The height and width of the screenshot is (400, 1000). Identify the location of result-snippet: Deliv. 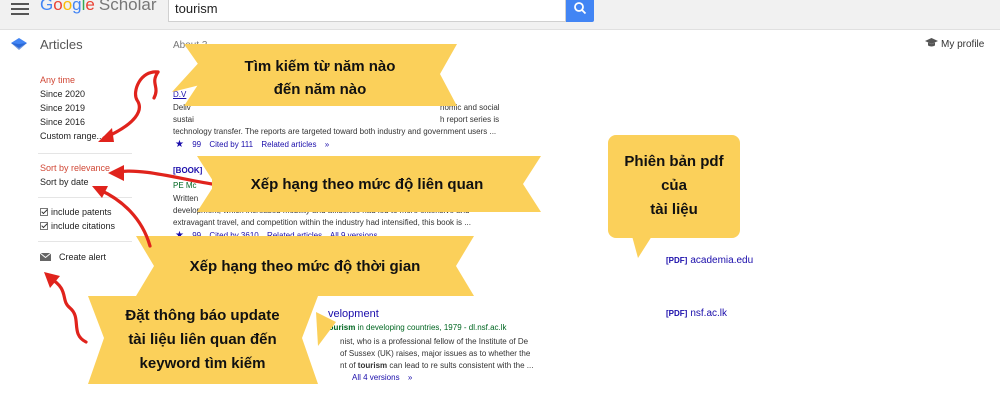
(182, 107).